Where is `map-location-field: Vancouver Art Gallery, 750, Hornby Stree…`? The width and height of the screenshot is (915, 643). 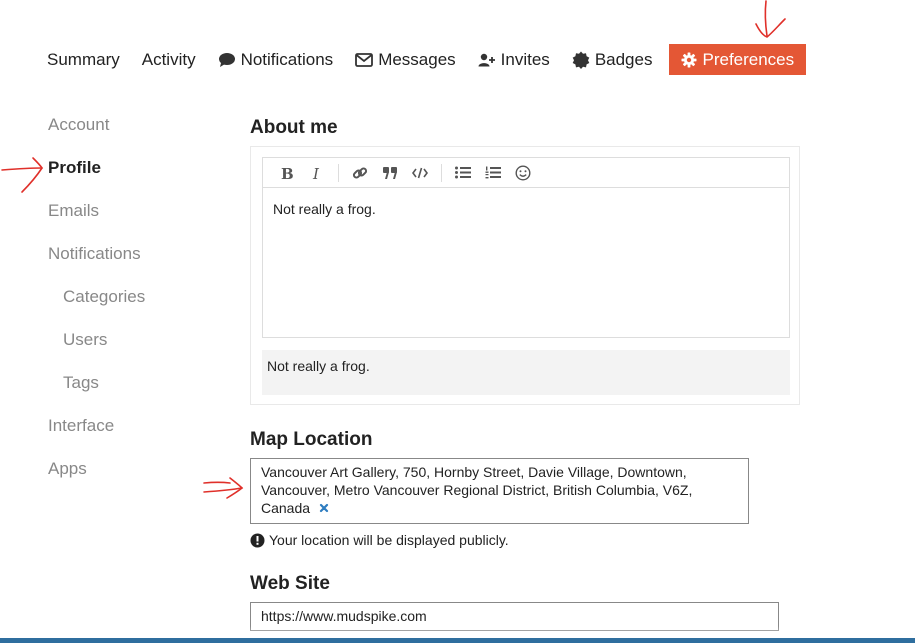 map-location-field: Vancouver Art Gallery, 750, Hornby Stree… is located at coordinates (499, 491).